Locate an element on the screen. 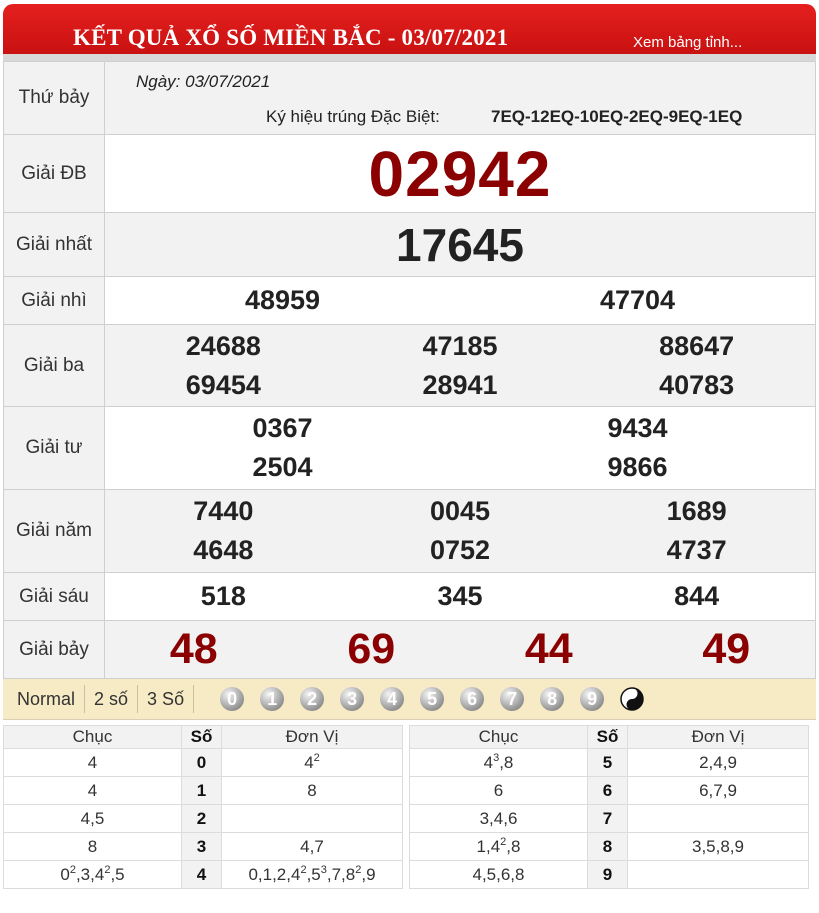  digit-9-button: 9 is located at coordinates (592, 699).